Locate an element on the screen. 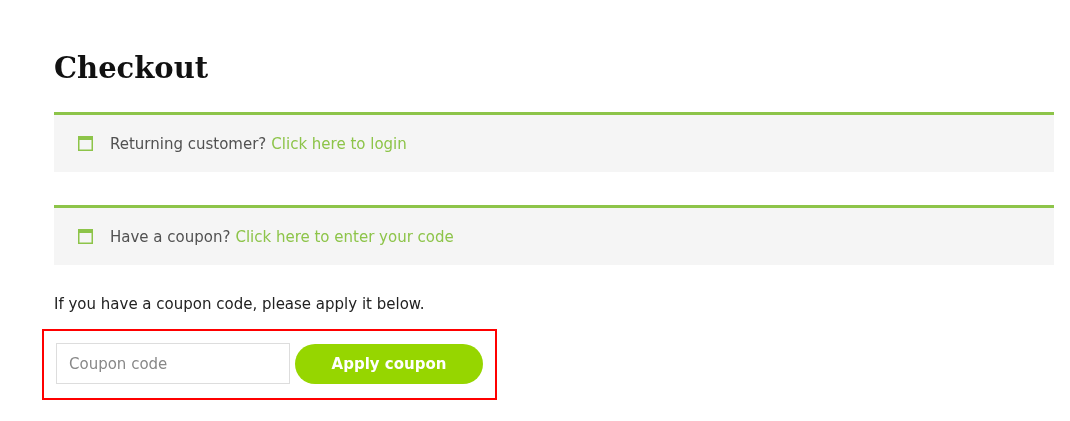  notice-text: Have a coupon? is located at coordinates (170, 236).